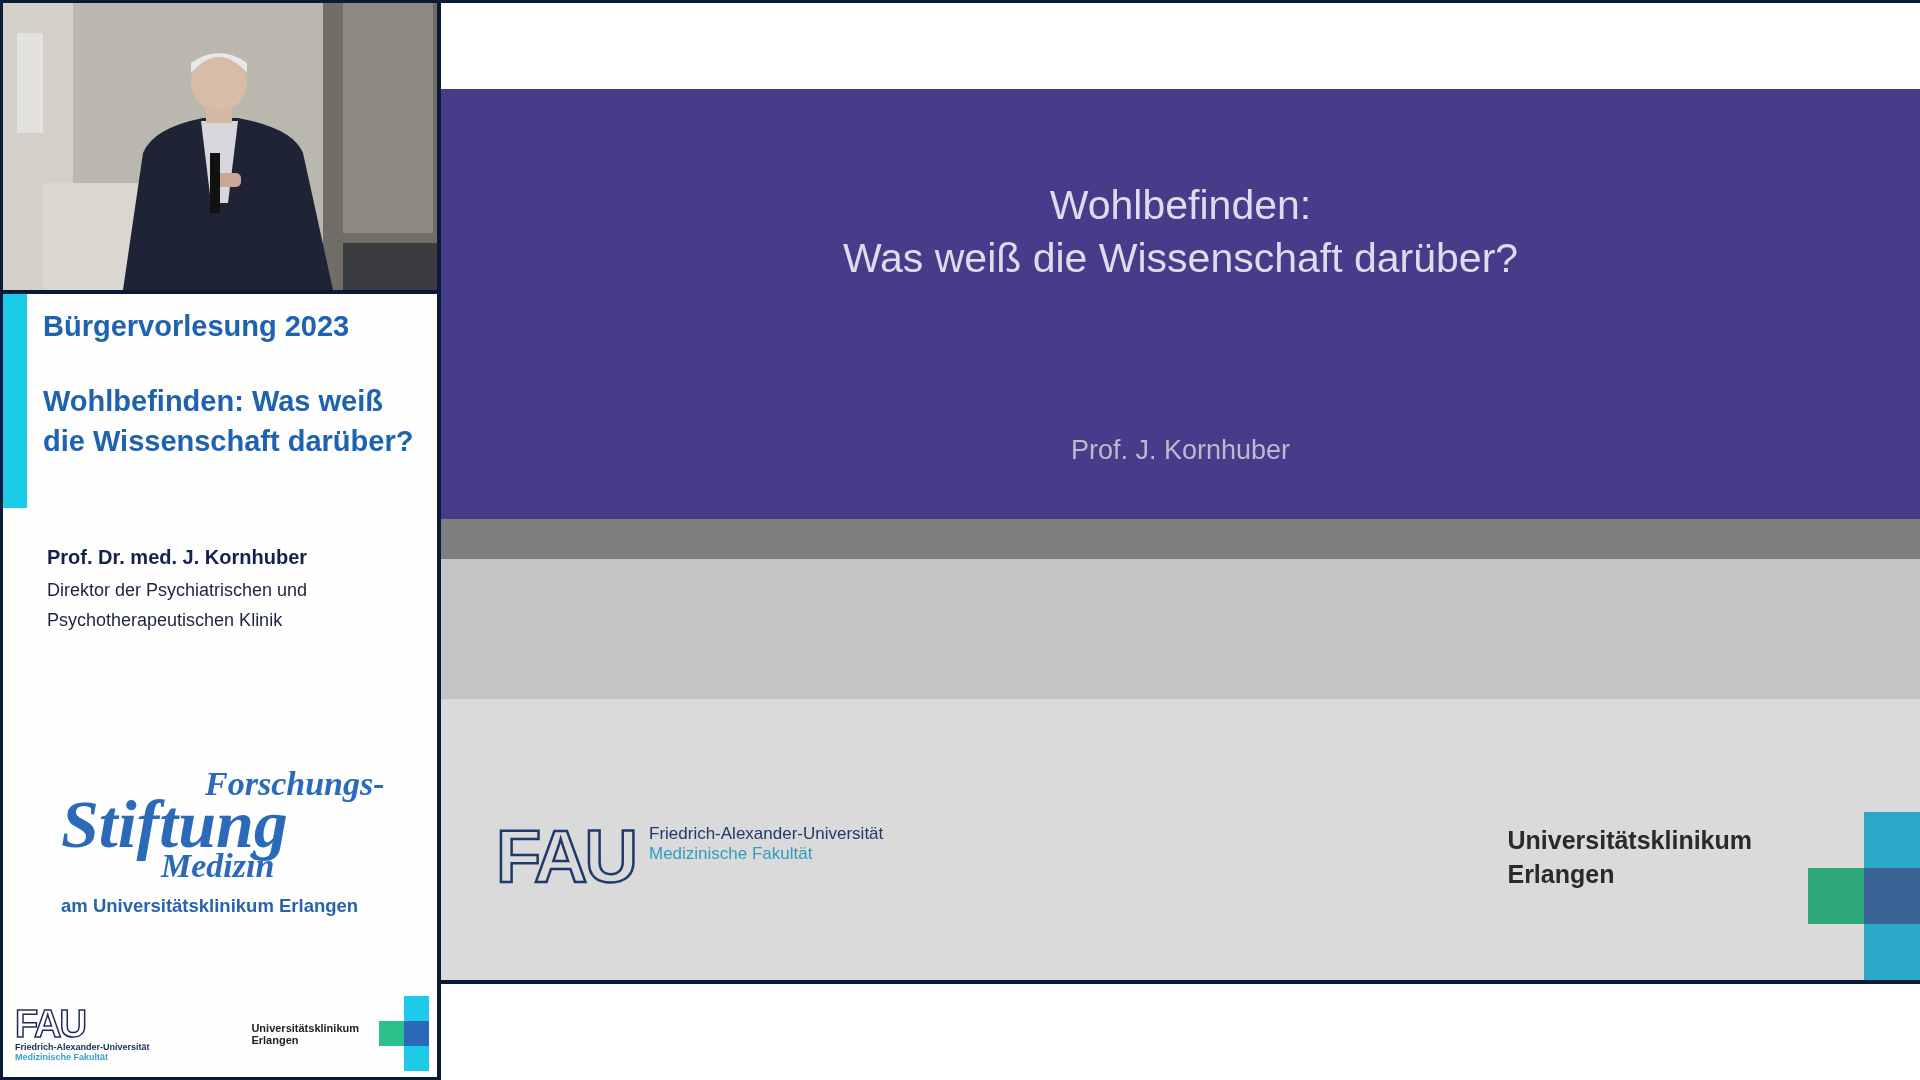  What do you see at coordinates (213, 401) in the screenshot?
I see `lecture-title: Wohlbefinden: Was weiß` at bounding box center [213, 401].